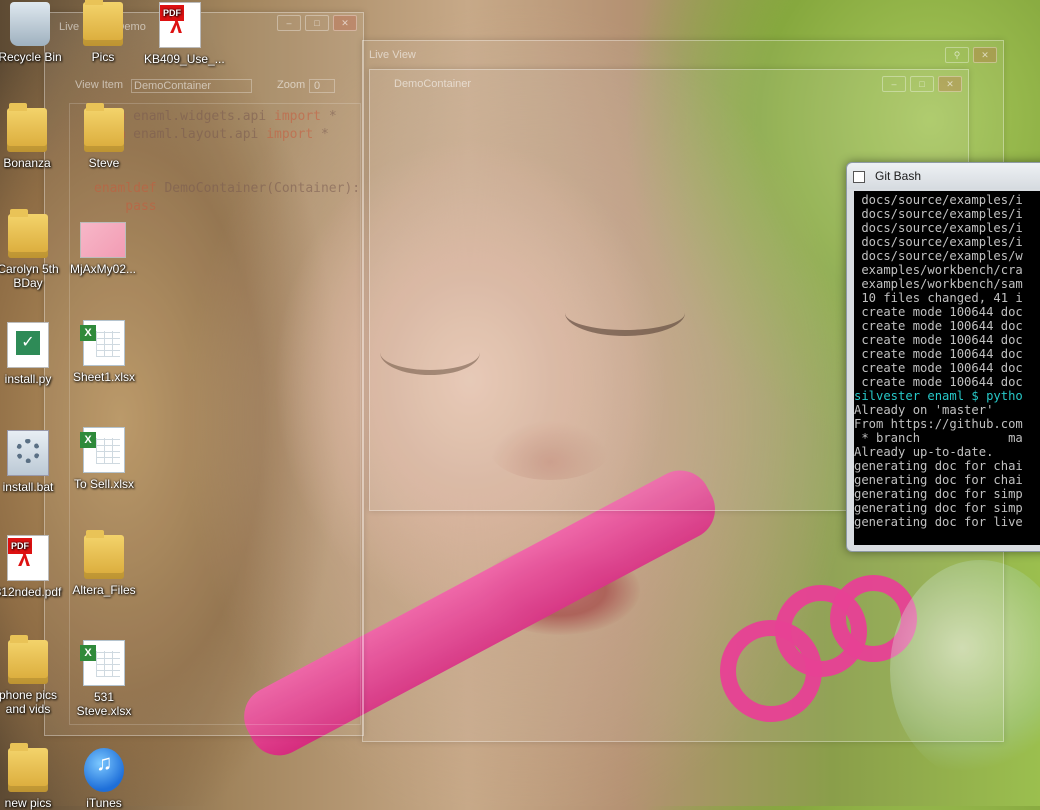 This screenshot has width=1040, height=810. What do you see at coordinates (859, 177) in the screenshot?
I see `terminal-icon` at bounding box center [859, 177].